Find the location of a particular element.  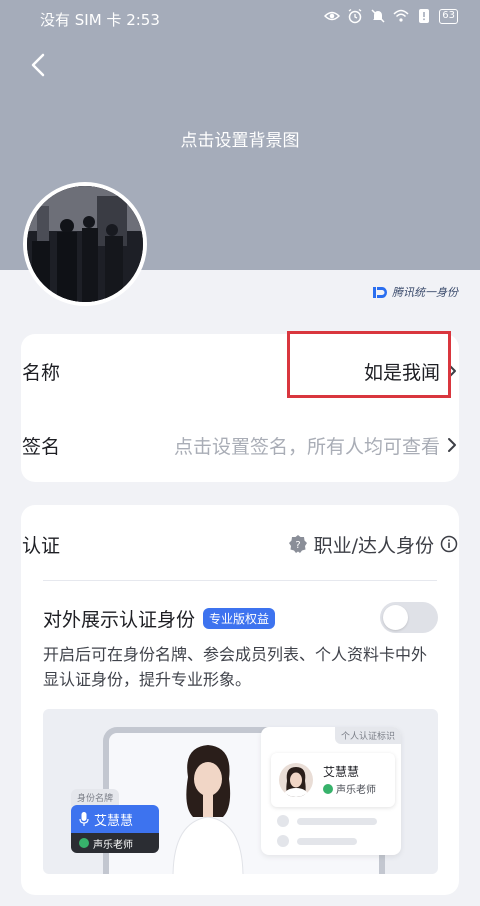

preview-card-inner: 艾慧慧 声乐老师 is located at coordinates (333, 780).